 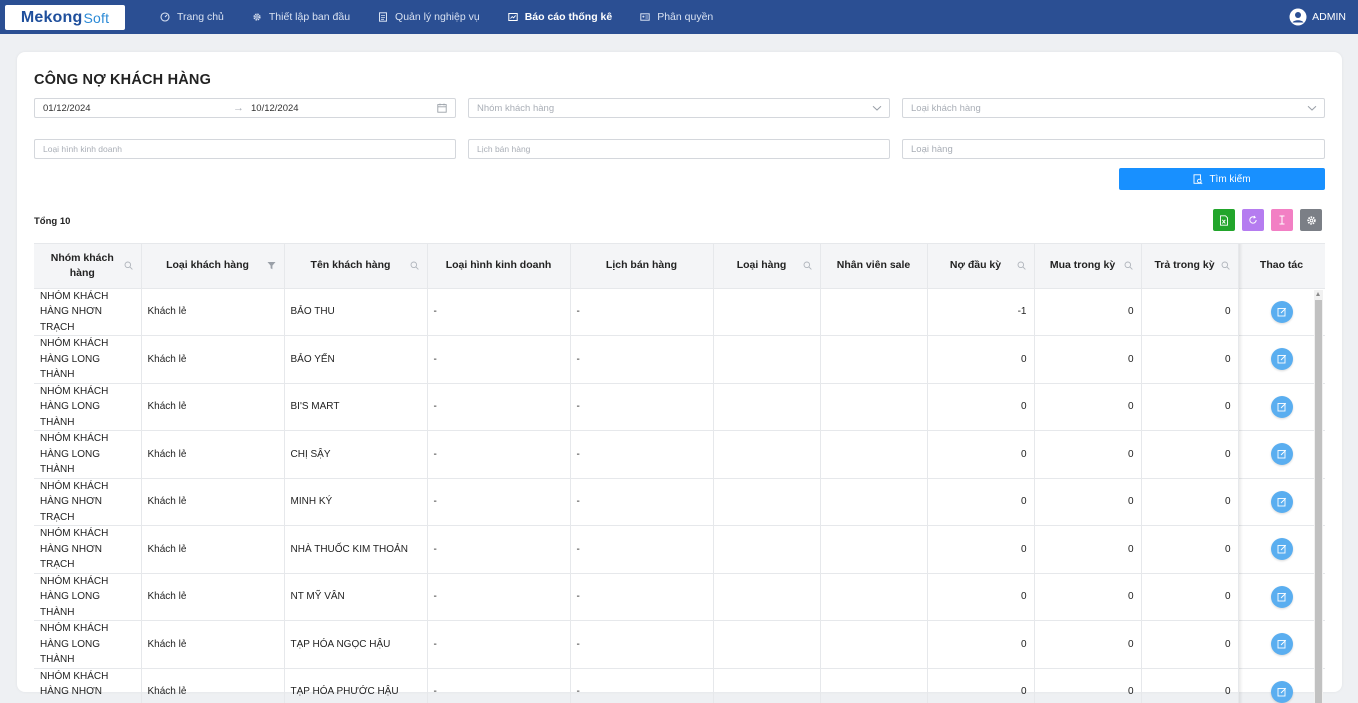 What do you see at coordinates (245, 149) in the screenshot?
I see `business-type-input: Loại hình kinh doanh` at bounding box center [245, 149].